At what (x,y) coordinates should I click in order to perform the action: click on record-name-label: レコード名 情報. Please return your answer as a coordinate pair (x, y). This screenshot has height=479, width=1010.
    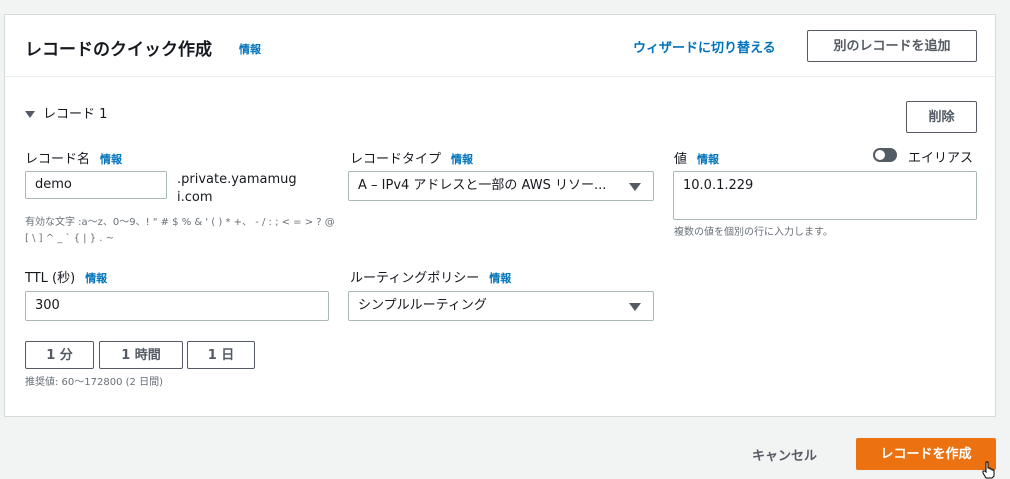
    Looking at the image, I should click on (73, 157).